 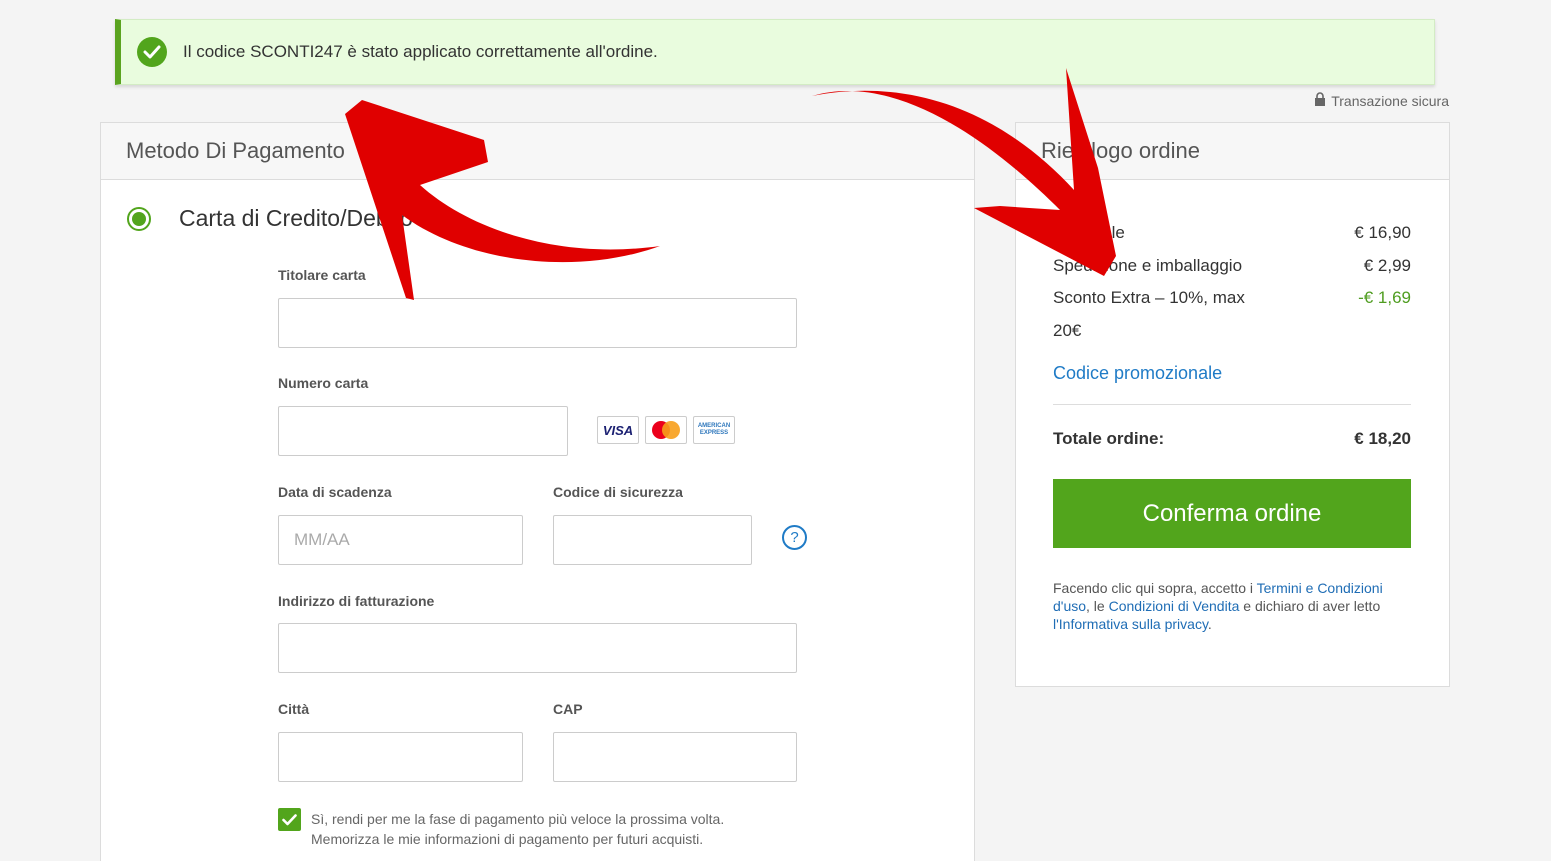 What do you see at coordinates (1232, 265) in the screenshot?
I see `summary-row-shipping: Spedizione e imballaggio € 2,99` at bounding box center [1232, 265].